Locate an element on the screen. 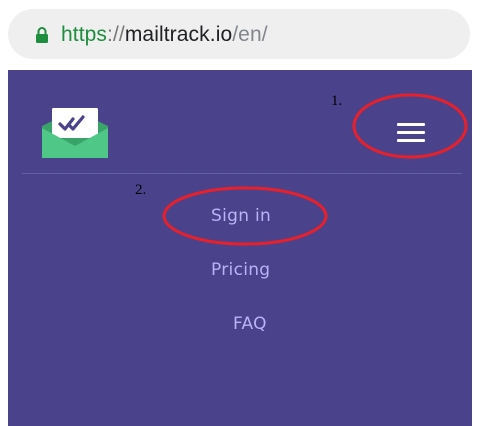 This screenshot has width=480, height=426. url-path: /en/ is located at coordinates (250, 34).